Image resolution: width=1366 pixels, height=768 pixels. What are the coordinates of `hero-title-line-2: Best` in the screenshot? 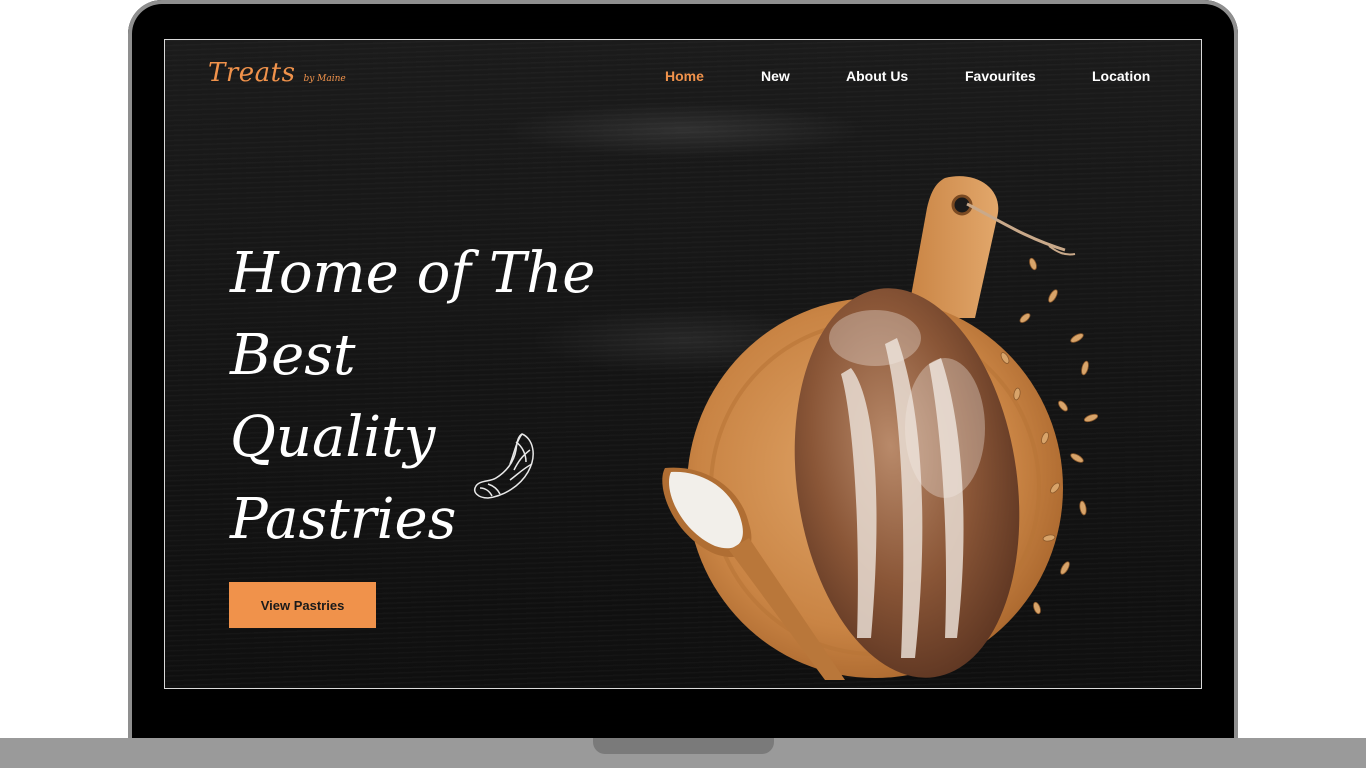 It's located at (293, 355).